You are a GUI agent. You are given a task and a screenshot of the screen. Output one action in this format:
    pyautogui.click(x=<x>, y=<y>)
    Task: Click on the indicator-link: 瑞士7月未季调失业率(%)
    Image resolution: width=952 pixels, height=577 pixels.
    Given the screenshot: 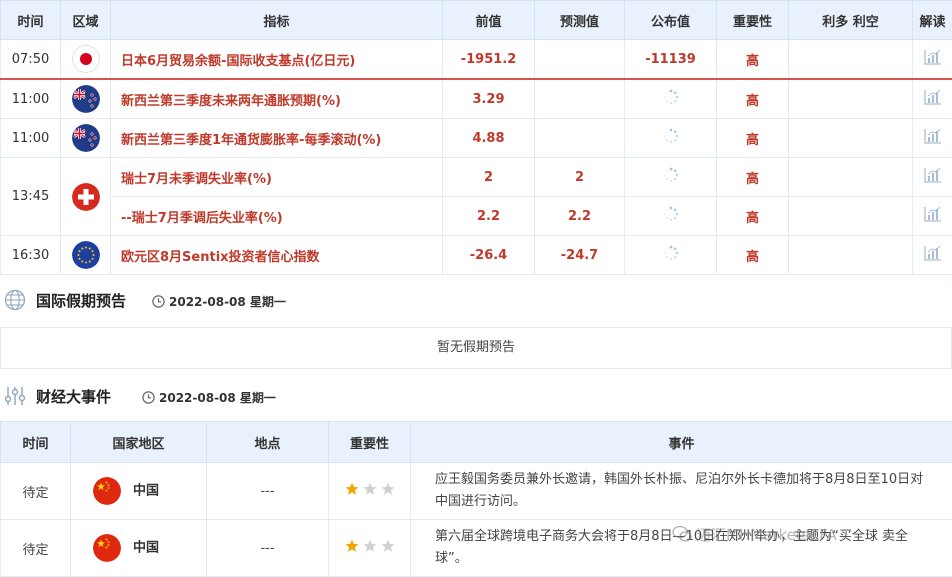 What is the action you would take?
    pyautogui.click(x=277, y=177)
    